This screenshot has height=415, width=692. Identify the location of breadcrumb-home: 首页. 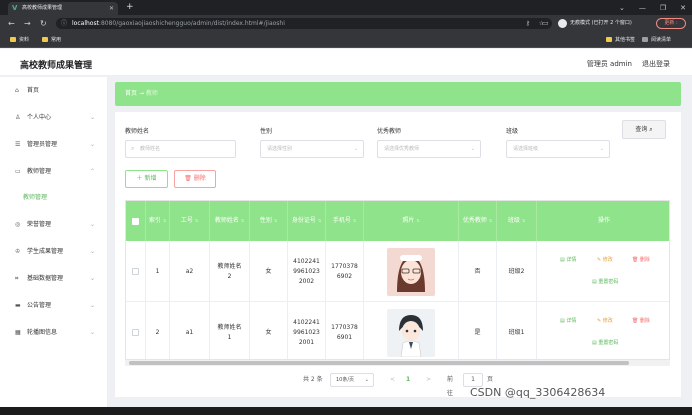
(131, 93).